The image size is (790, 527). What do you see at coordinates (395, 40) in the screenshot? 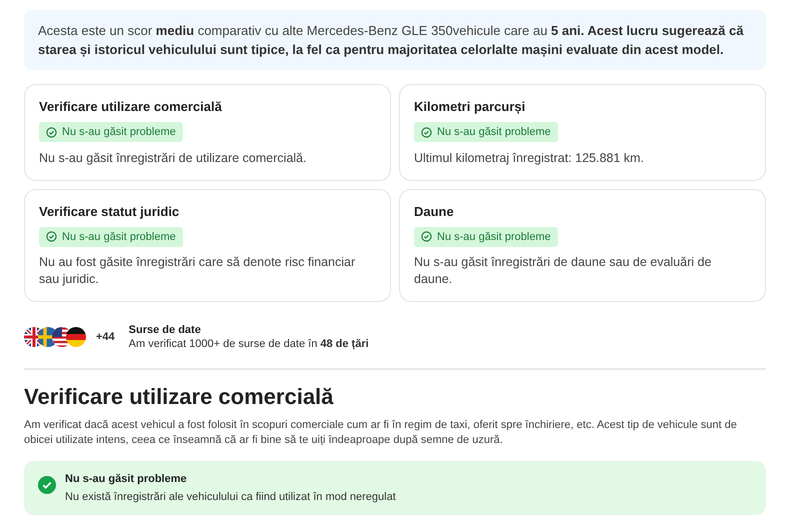
I see `score-summary: Acesta este un scor mediu comparativ cu alte Mercedes-Benz GLE 350vehicule care au 5 ani. Acest lucru sugerează că starea și istoricul vehiculului sunt tipice, la fel ca pentru majoritatea celorlalte mașini evaluate din acest model.` at bounding box center [395, 40].